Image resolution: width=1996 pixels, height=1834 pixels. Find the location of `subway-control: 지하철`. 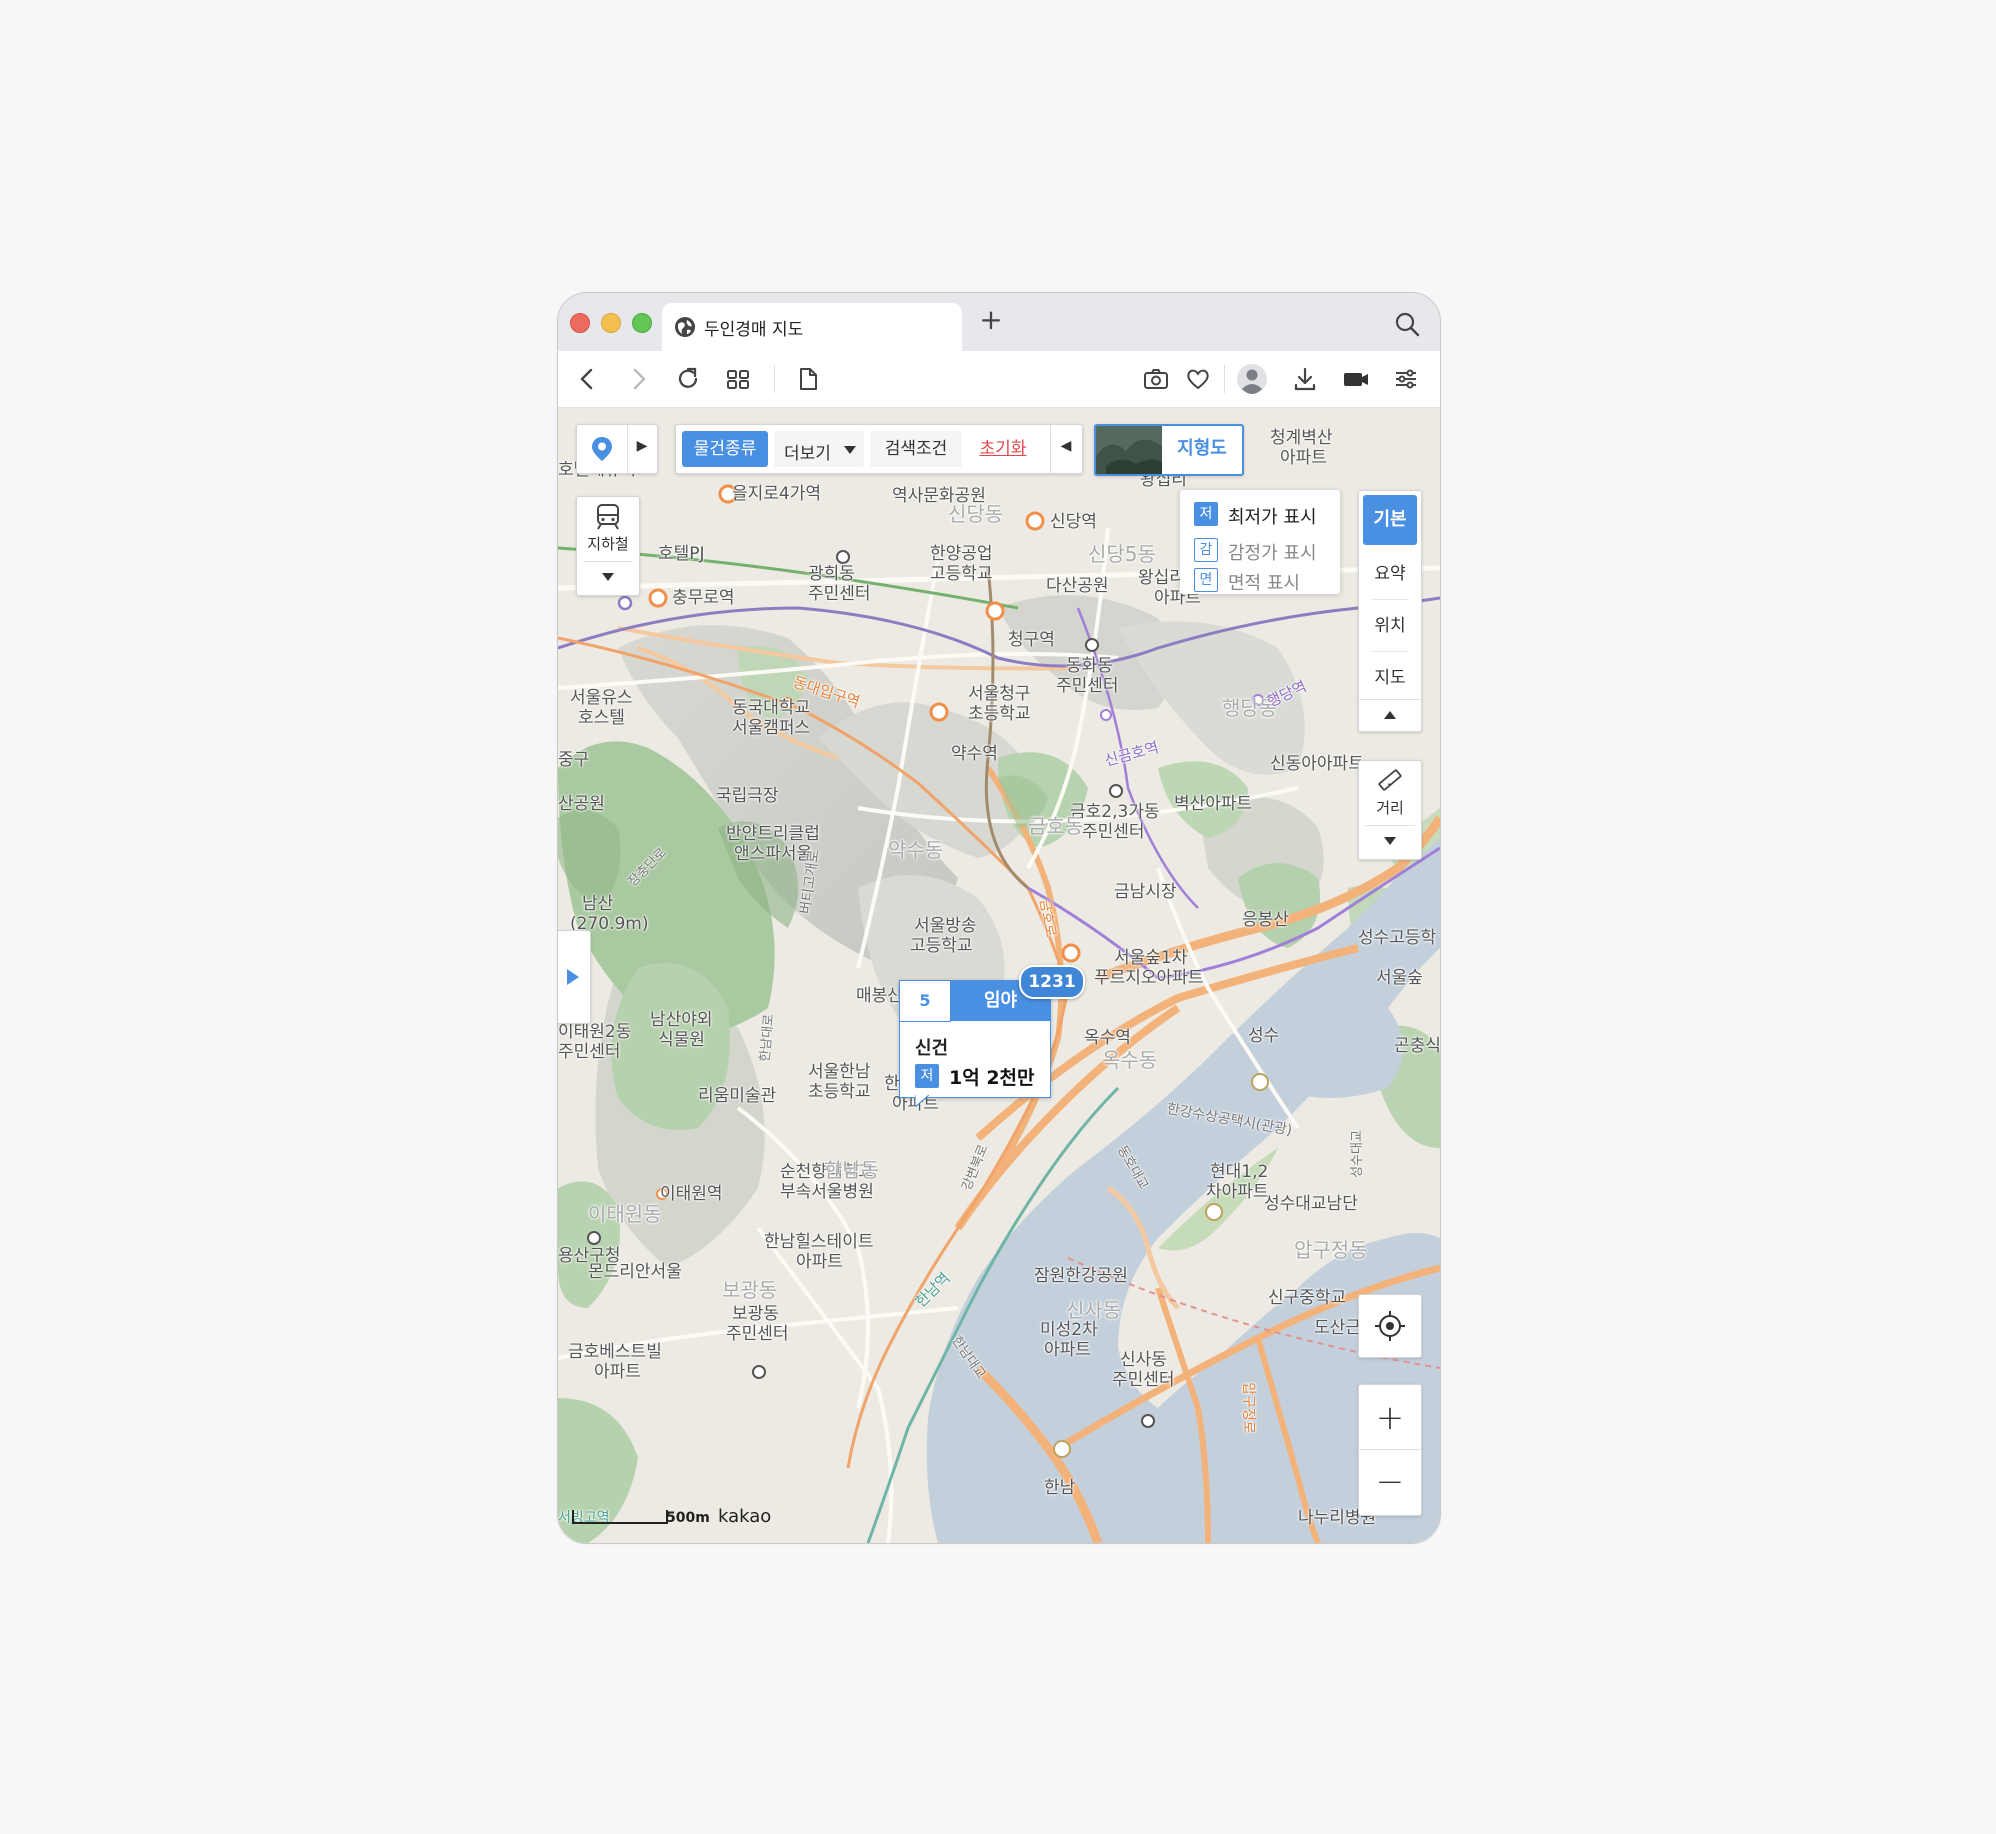

subway-control: 지하철 is located at coordinates (608, 546).